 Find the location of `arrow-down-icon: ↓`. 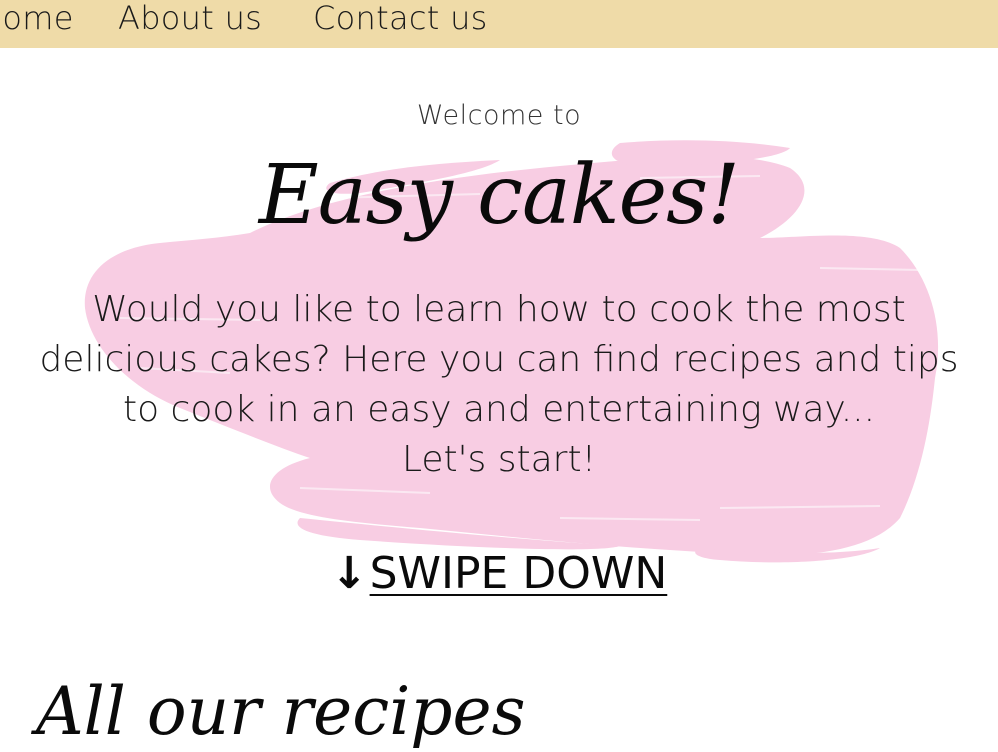

arrow-down-icon: ↓ is located at coordinates (349, 573).